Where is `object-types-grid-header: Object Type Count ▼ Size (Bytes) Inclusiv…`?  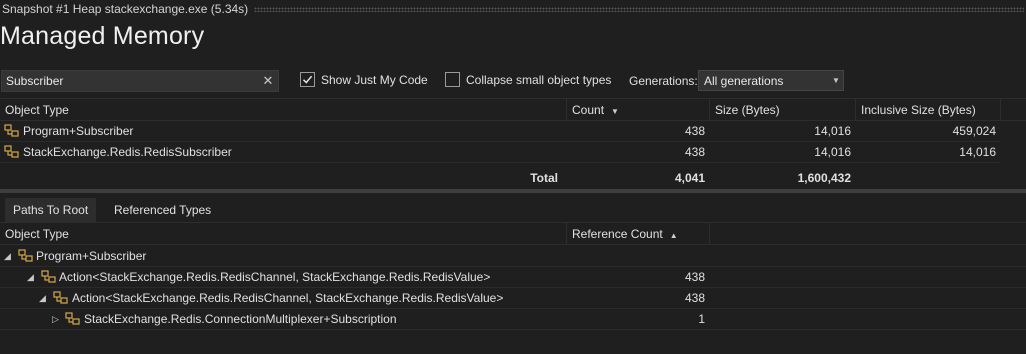
object-types-grid-header: Object Type Count ▼ Size (Bytes) Inclusiv… is located at coordinates (513, 109).